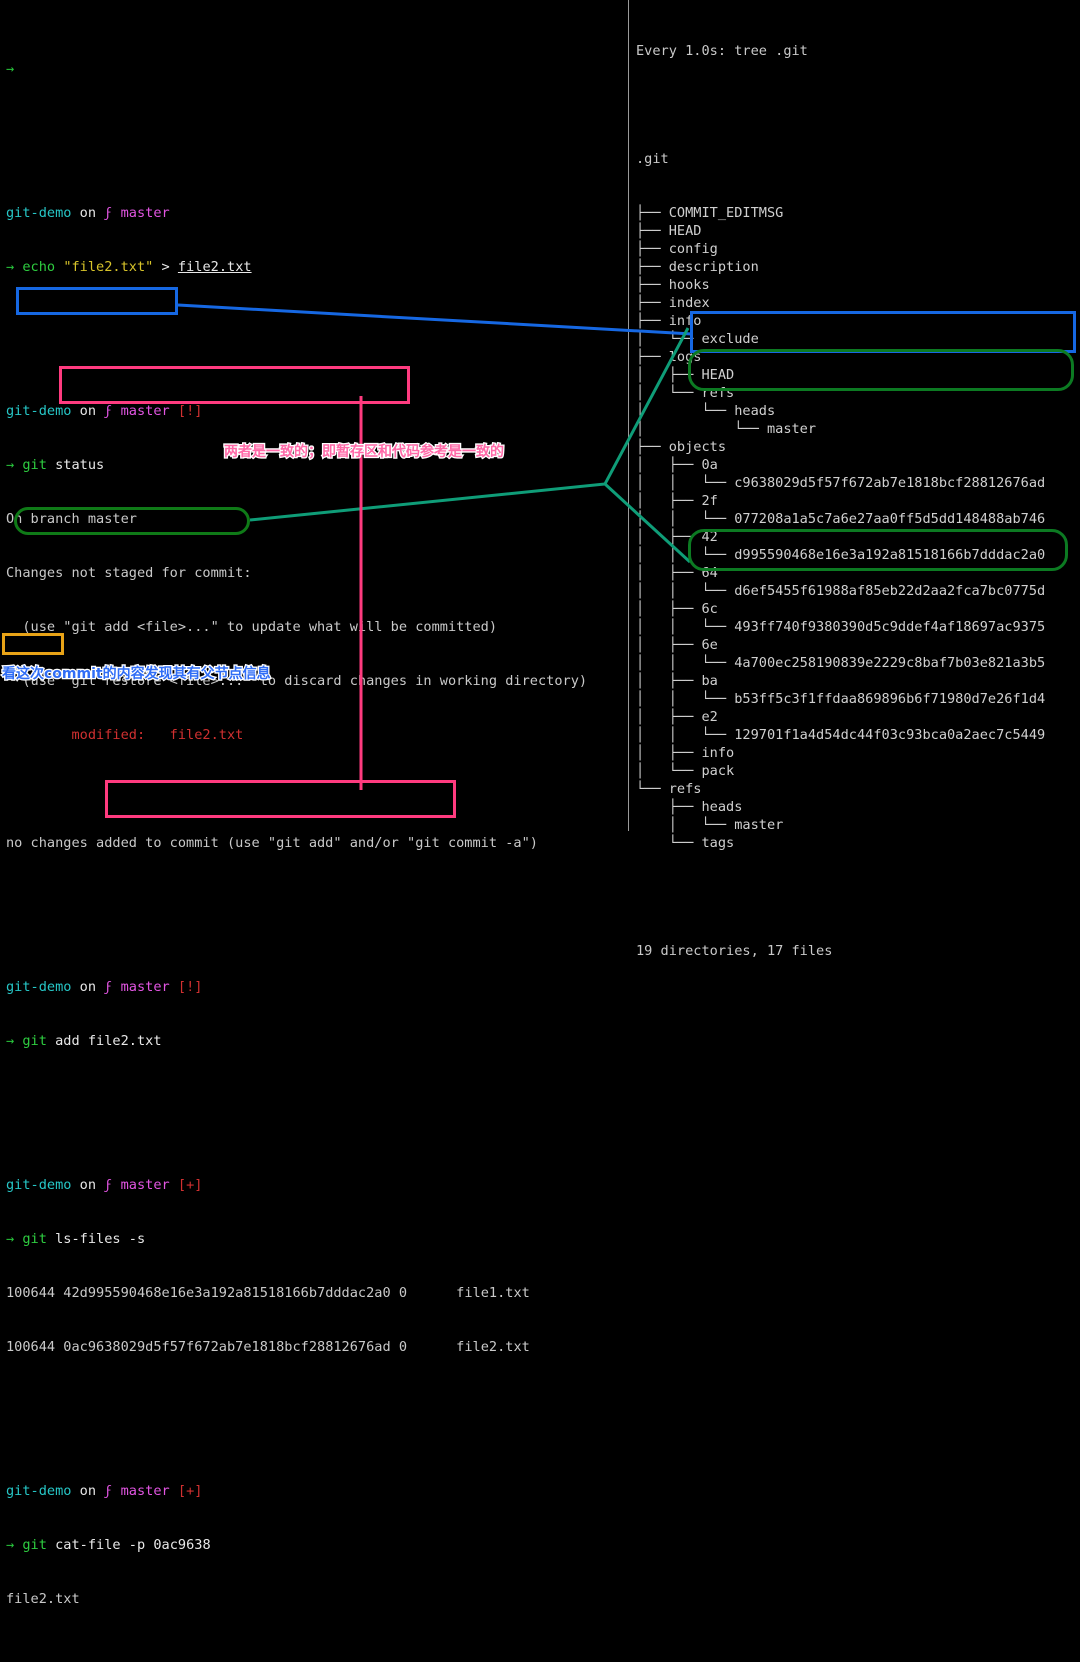 This screenshot has width=1080, height=1662. Describe the element at coordinates (681, 447) in the screenshot. I see `tree-line: ├── objects` at that location.